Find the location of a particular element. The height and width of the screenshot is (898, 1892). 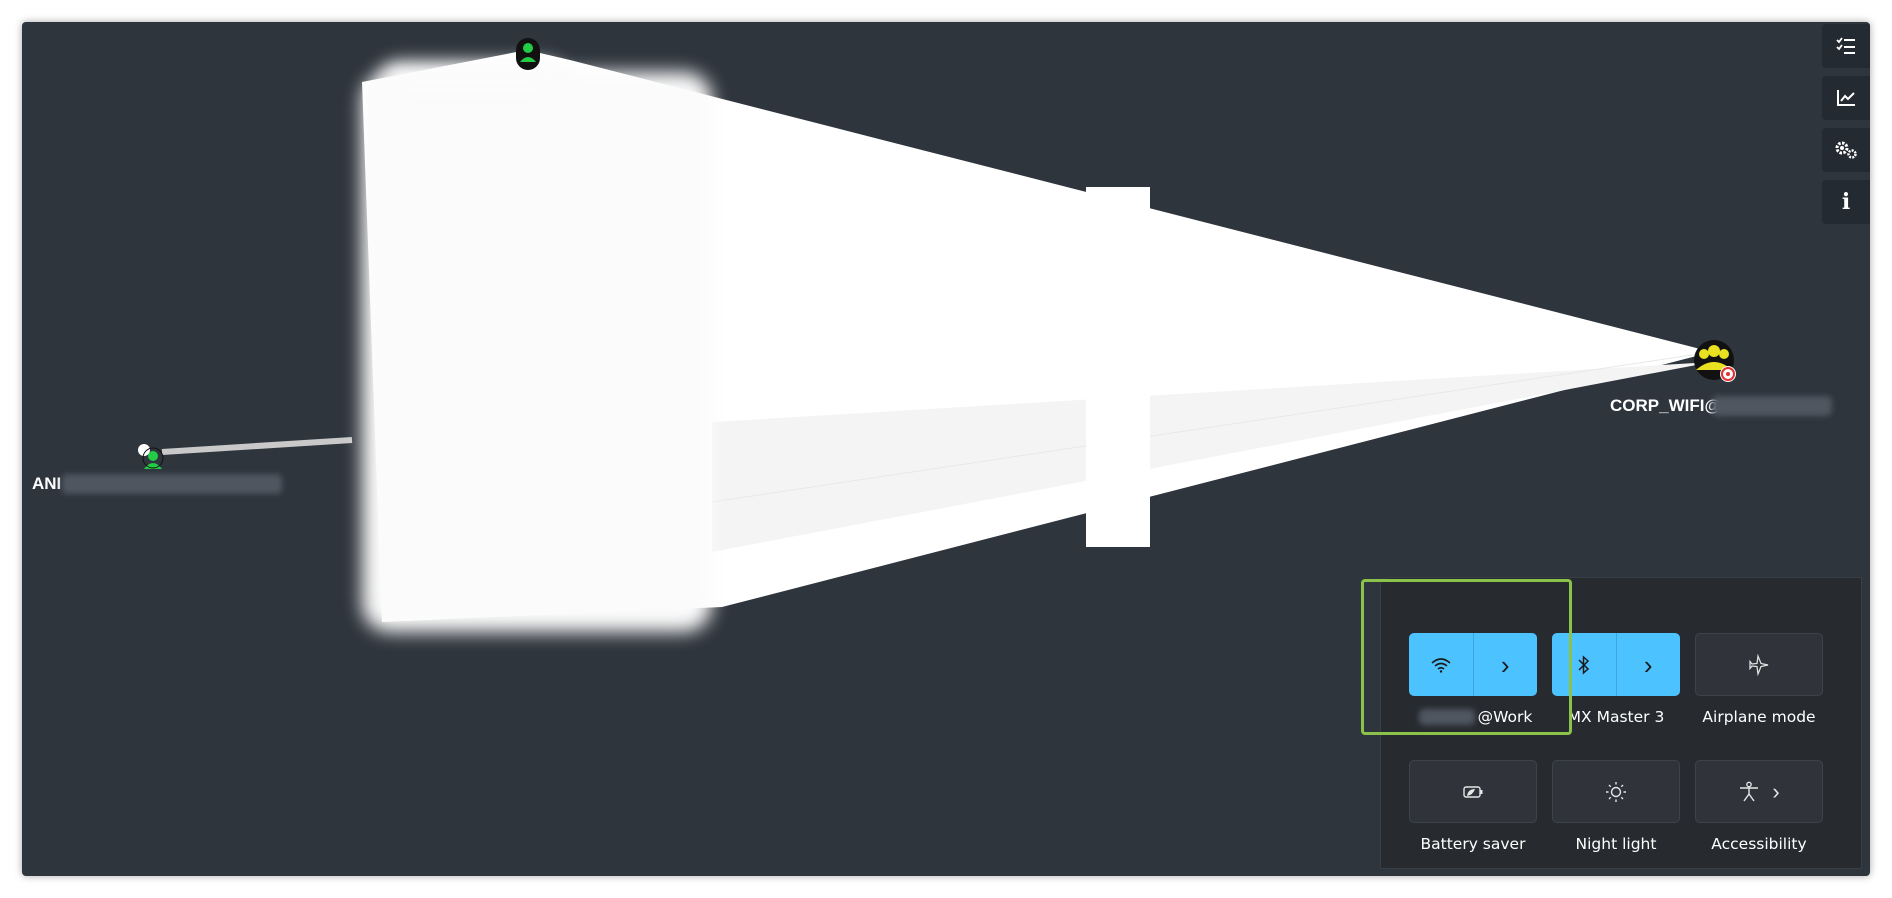

gears-icon is located at coordinates (1846, 150).